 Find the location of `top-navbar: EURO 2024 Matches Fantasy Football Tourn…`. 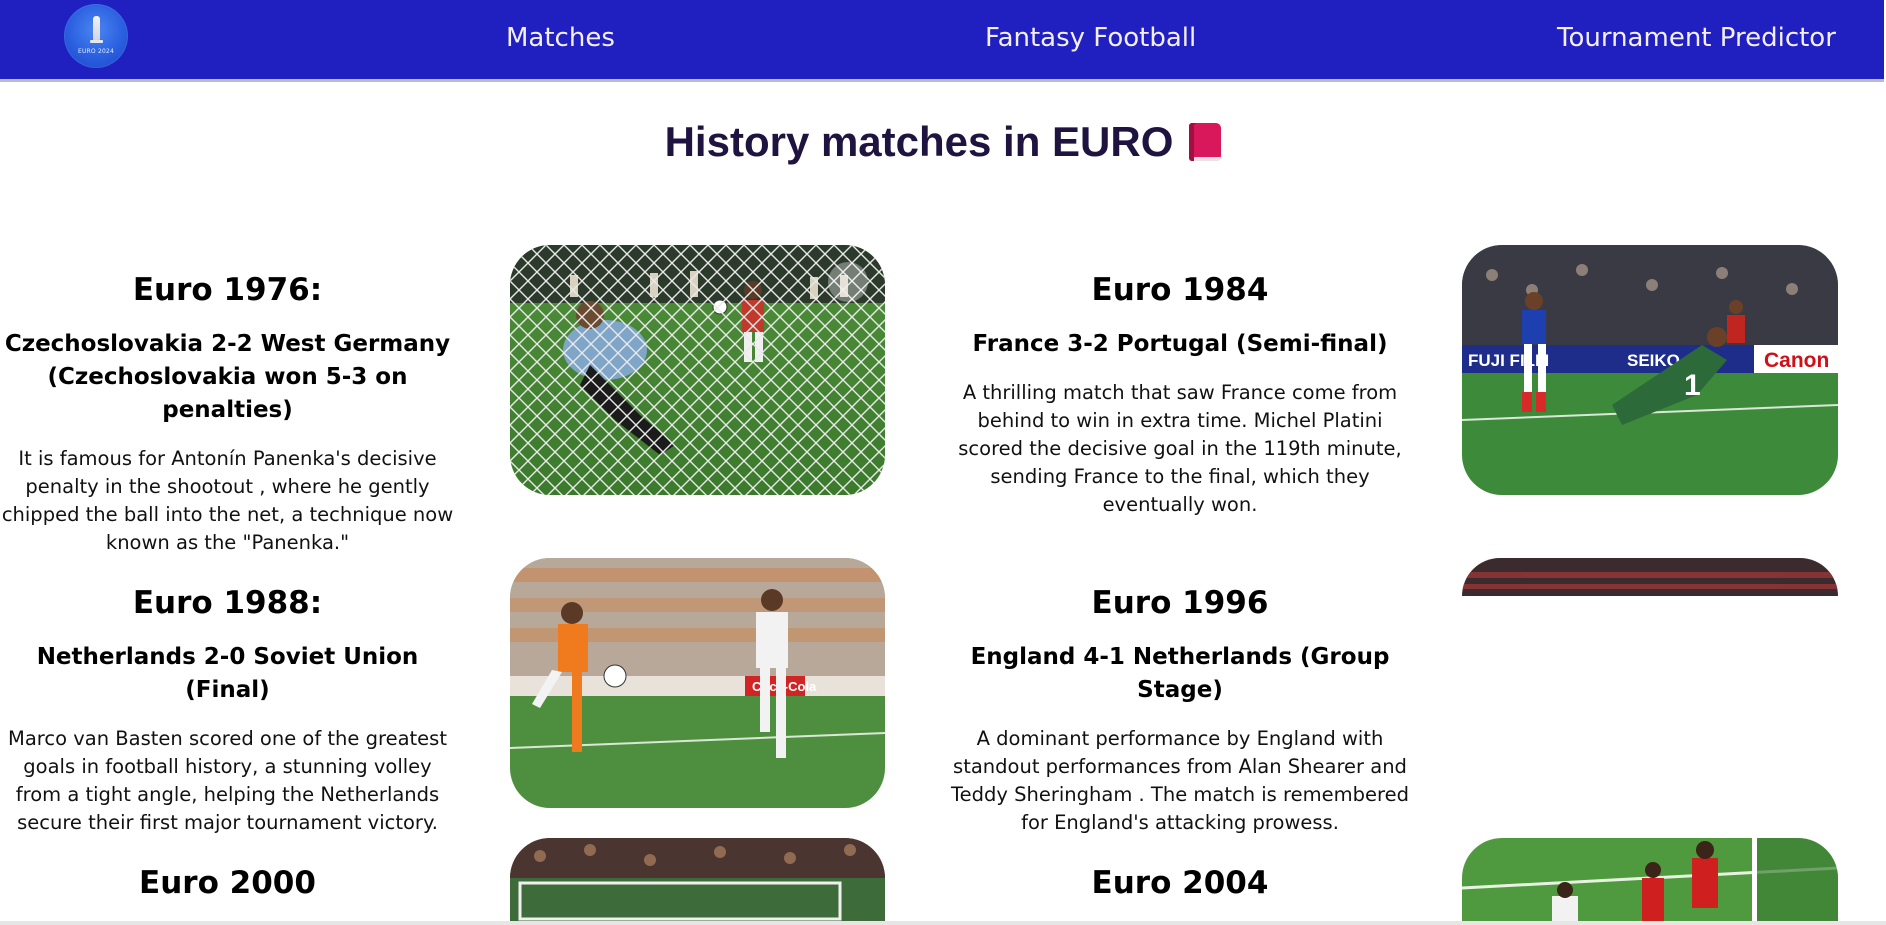

top-navbar: EURO 2024 Matches Fantasy Football Tourn… is located at coordinates (942, 41).